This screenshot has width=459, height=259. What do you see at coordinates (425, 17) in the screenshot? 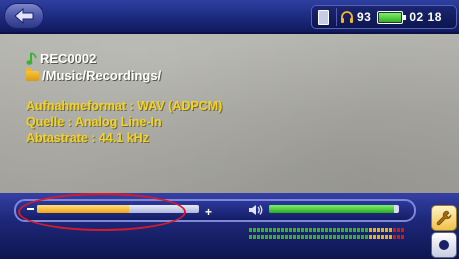
I see `clock: 02 18` at bounding box center [425, 17].